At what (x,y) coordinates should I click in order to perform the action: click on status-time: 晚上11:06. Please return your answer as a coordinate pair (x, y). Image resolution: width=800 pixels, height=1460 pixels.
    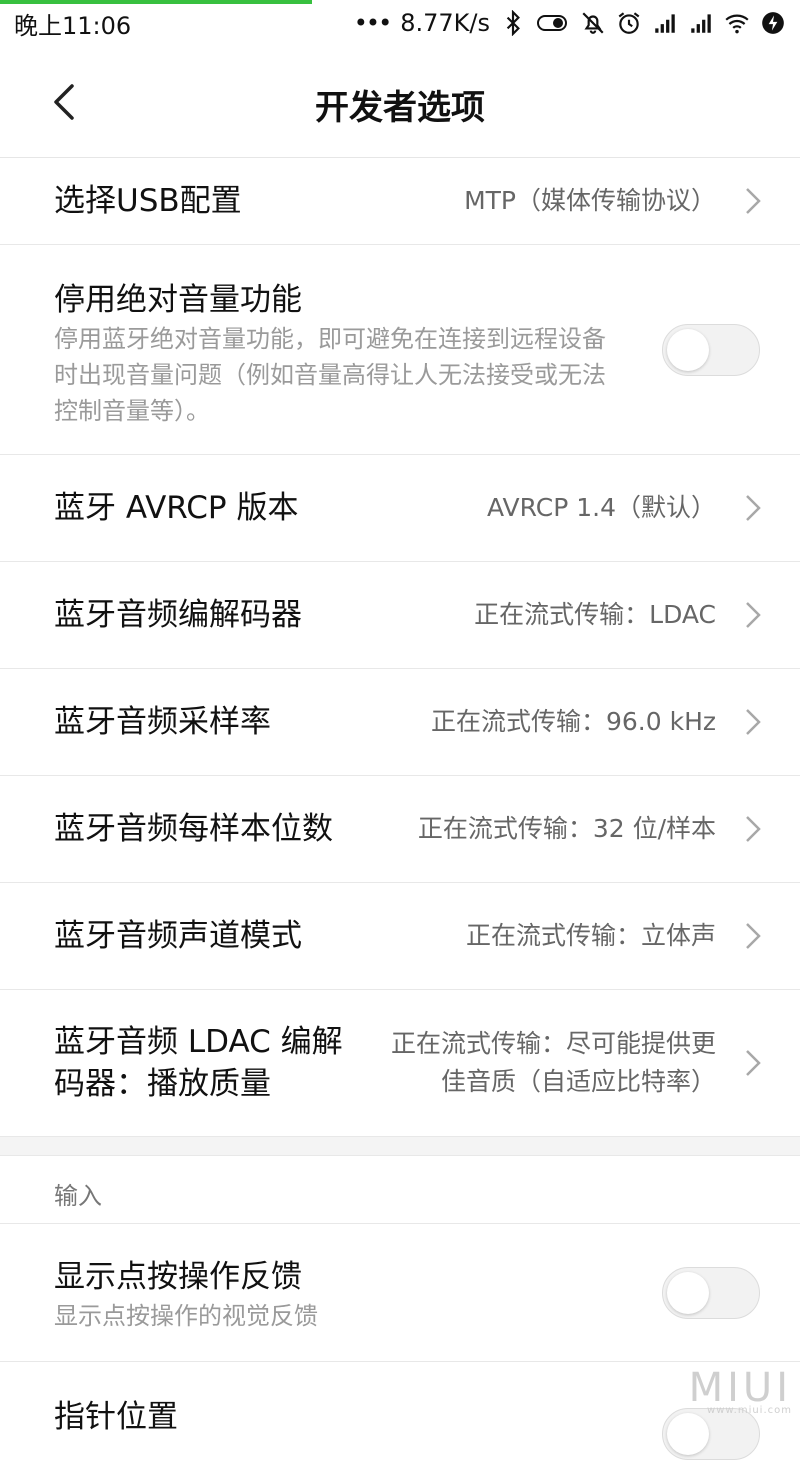
    Looking at the image, I should click on (73, 25).